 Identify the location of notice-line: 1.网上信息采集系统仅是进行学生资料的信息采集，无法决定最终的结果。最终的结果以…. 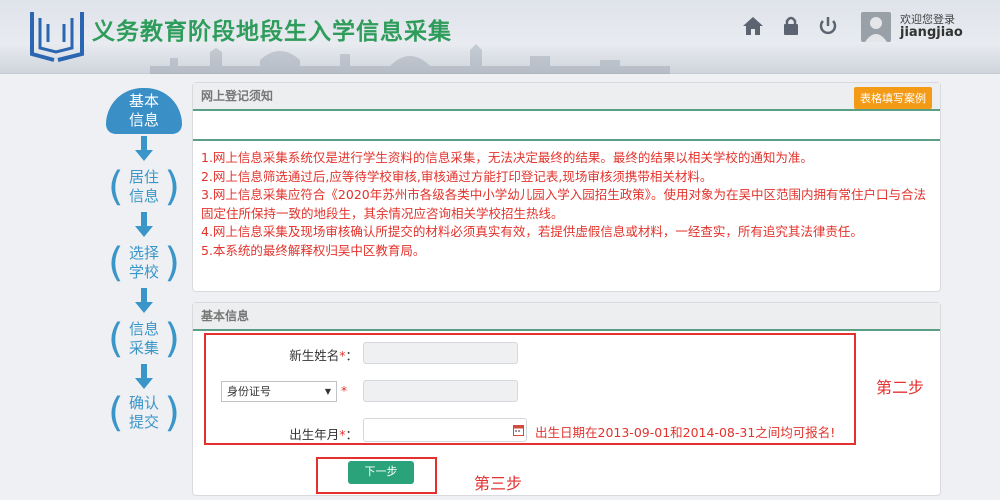
(507, 157).